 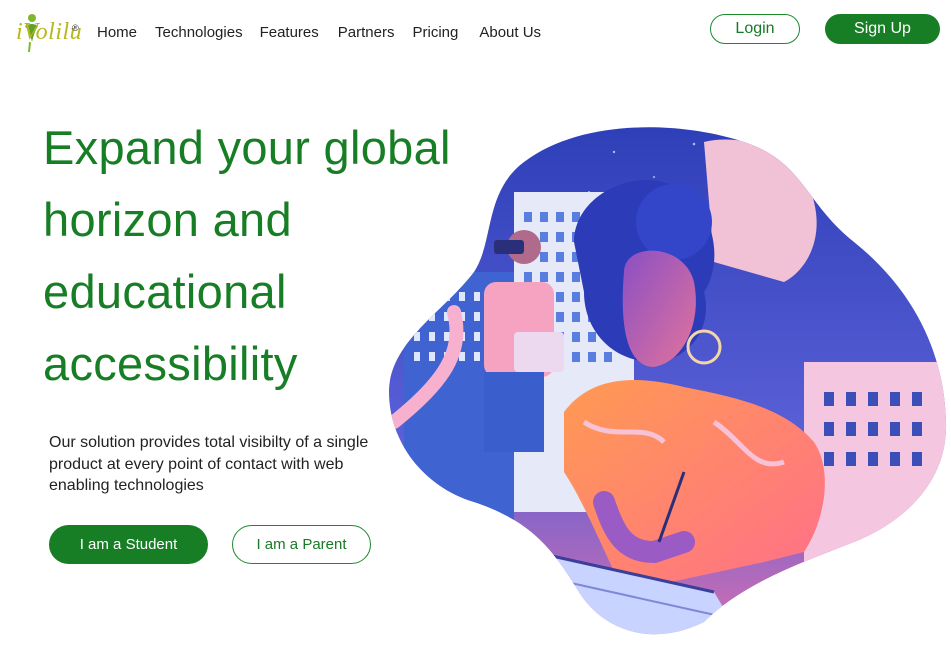 I want to click on login-button: Login, so click(x=755, y=29).